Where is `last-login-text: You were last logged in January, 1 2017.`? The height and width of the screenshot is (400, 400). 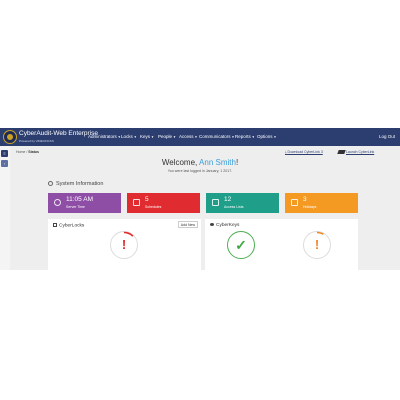
last-login-text: You were last logged in January, 1 2017. is located at coordinates (200, 171).